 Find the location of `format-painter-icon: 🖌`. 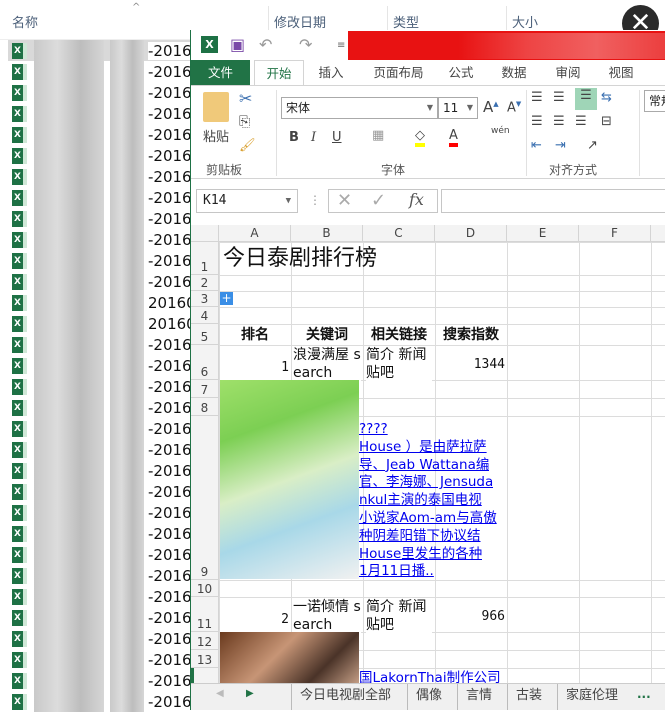

format-painter-icon: 🖌 is located at coordinates (247, 145).